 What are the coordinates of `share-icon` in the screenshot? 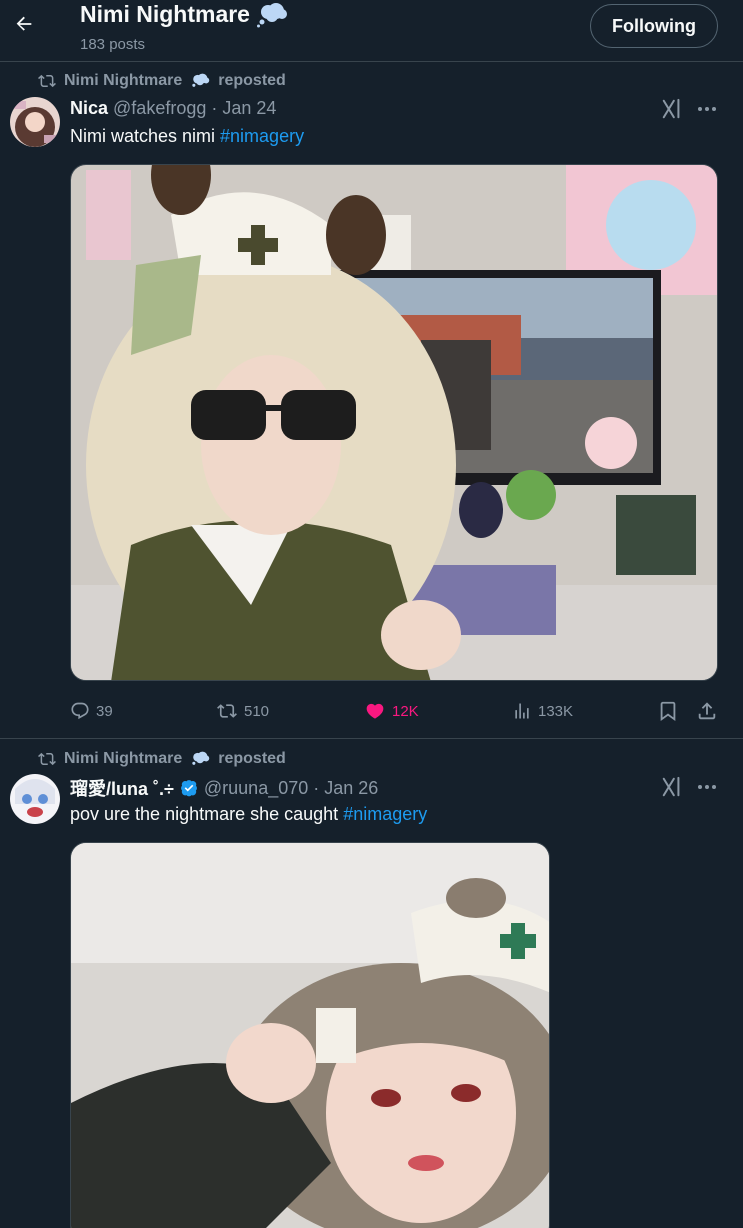 It's located at (707, 711).